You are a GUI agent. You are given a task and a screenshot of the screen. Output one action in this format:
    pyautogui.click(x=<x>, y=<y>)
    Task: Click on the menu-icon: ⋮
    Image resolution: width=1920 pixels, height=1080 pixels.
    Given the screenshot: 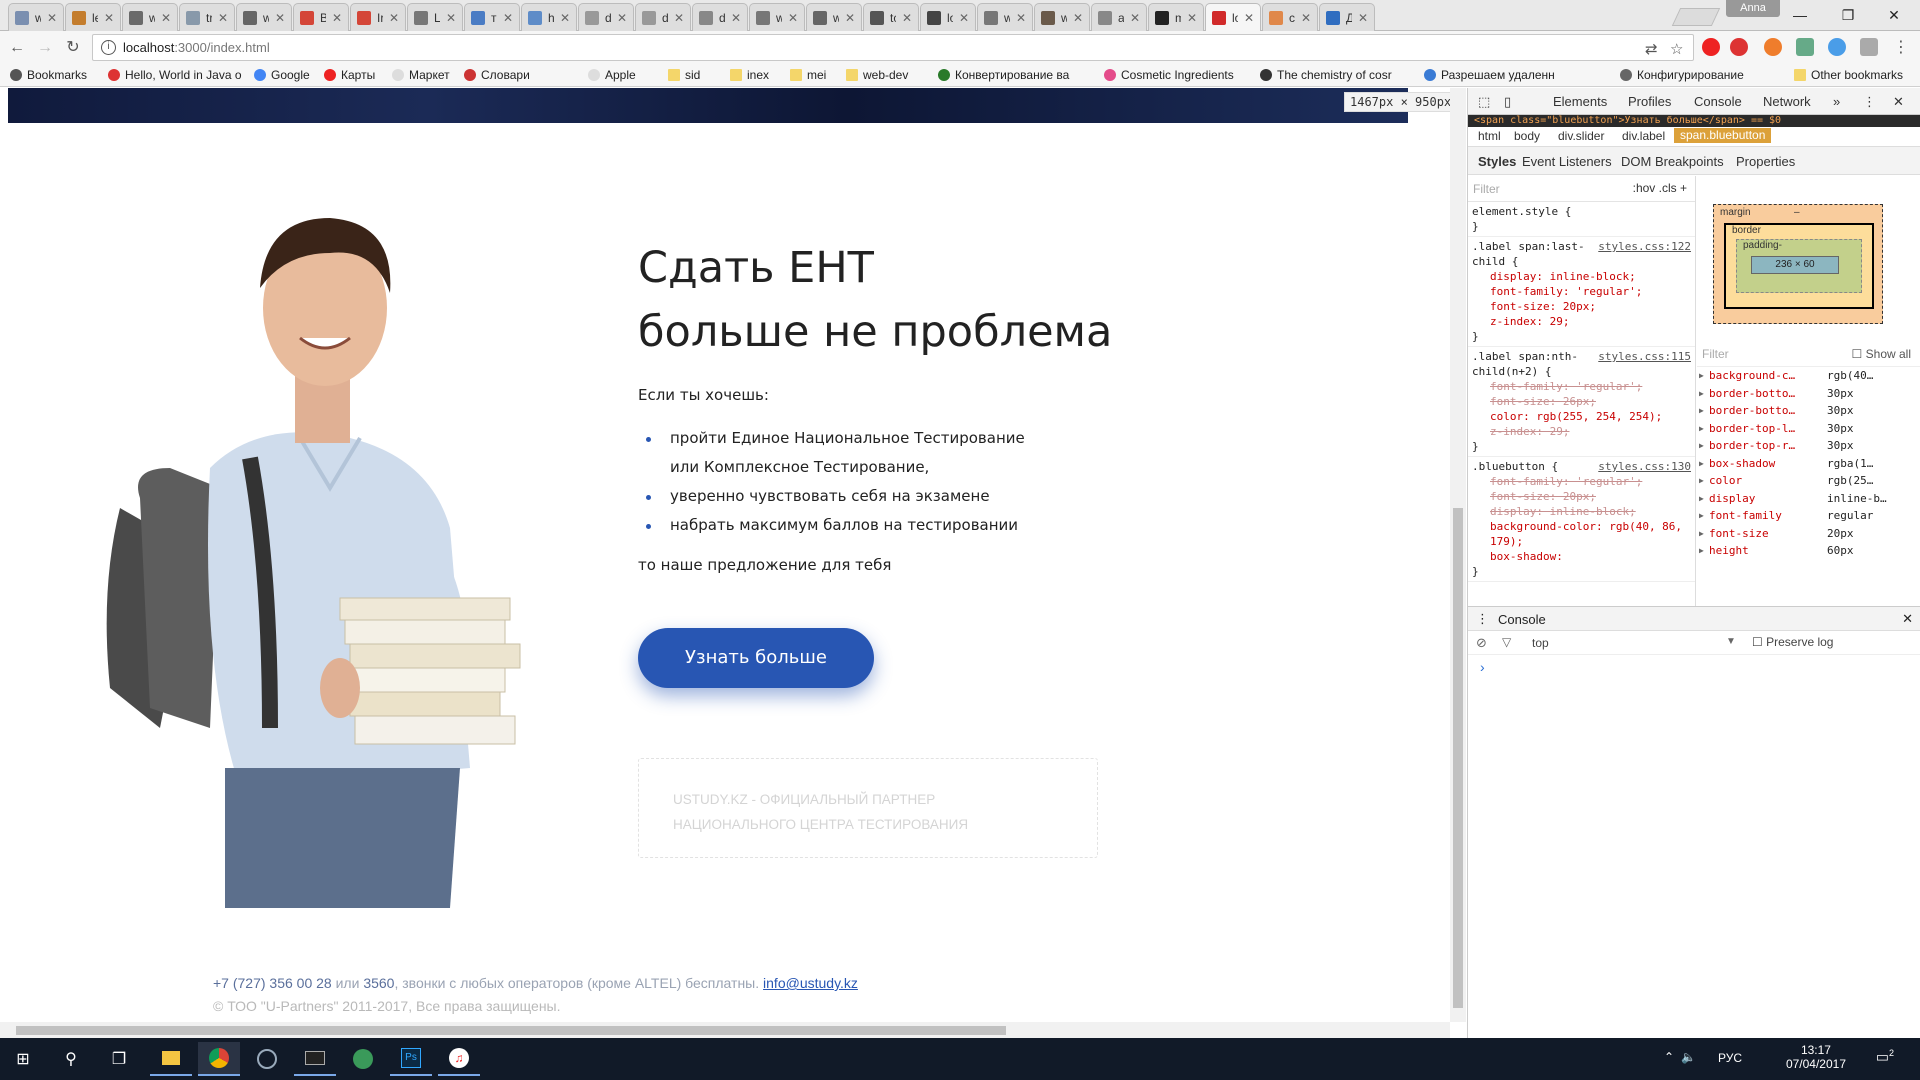 What is the action you would take?
    pyautogui.click(x=1901, y=48)
    